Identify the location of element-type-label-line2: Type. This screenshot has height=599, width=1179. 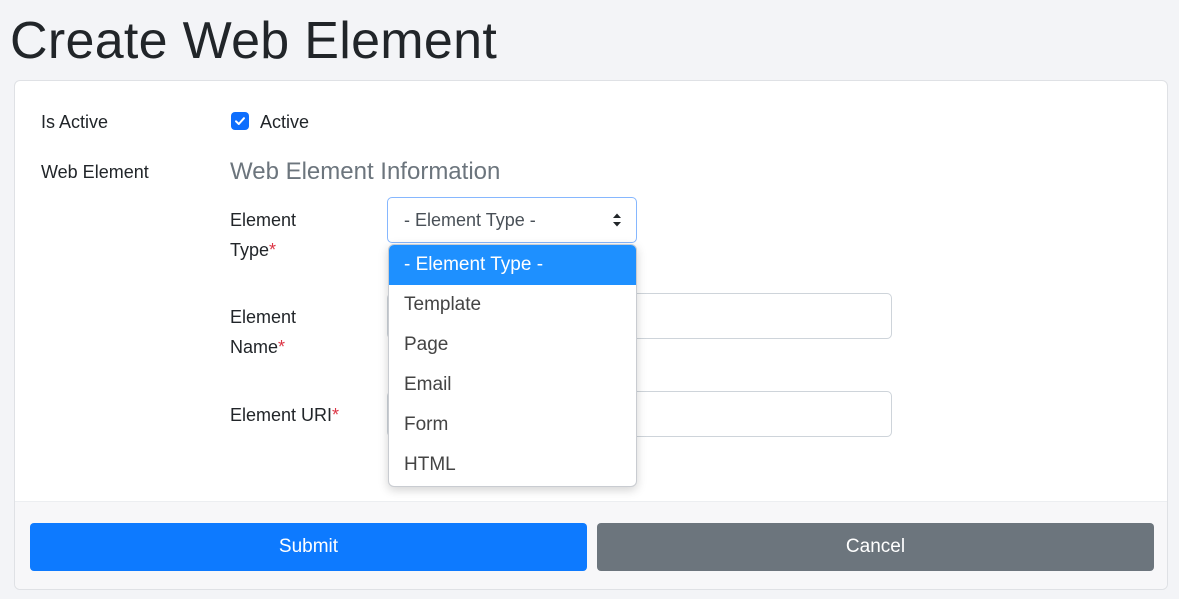
(250, 250).